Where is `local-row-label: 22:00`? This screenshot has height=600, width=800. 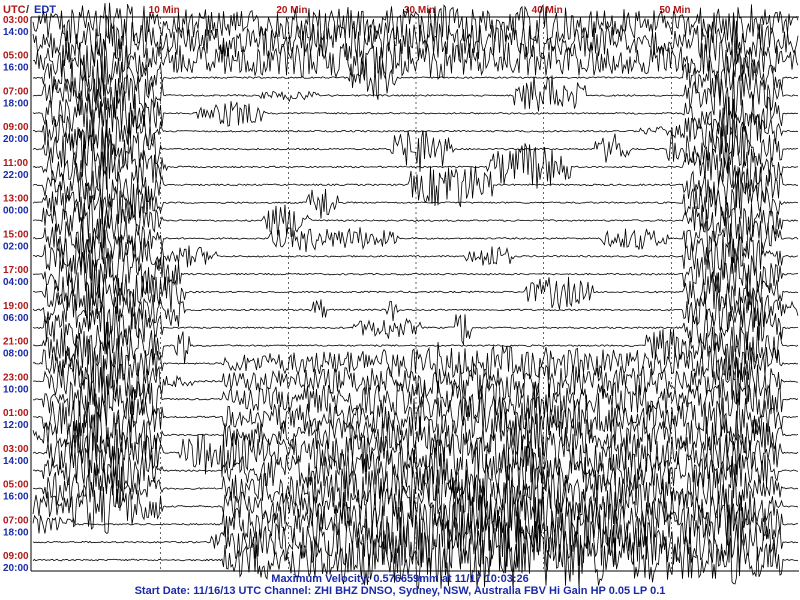 local-row-label: 22:00 is located at coordinates (16, 175).